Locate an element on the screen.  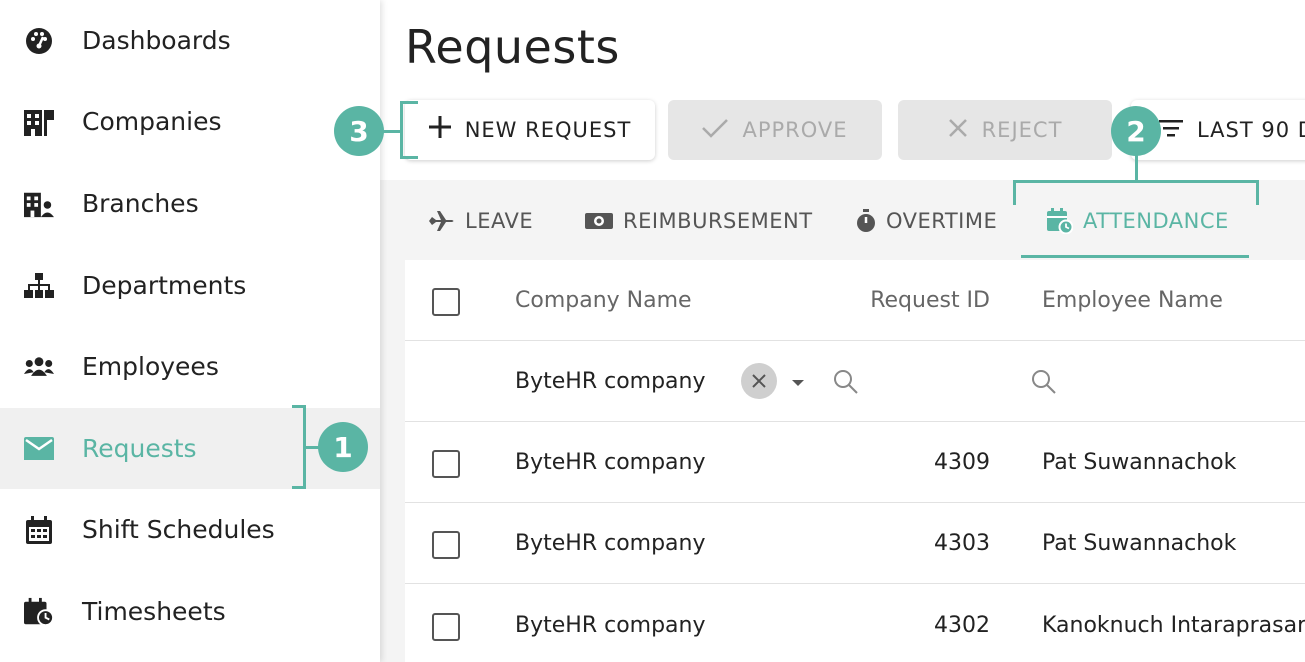
sidebar-item-label: Timesheets is located at coordinates (154, 611).